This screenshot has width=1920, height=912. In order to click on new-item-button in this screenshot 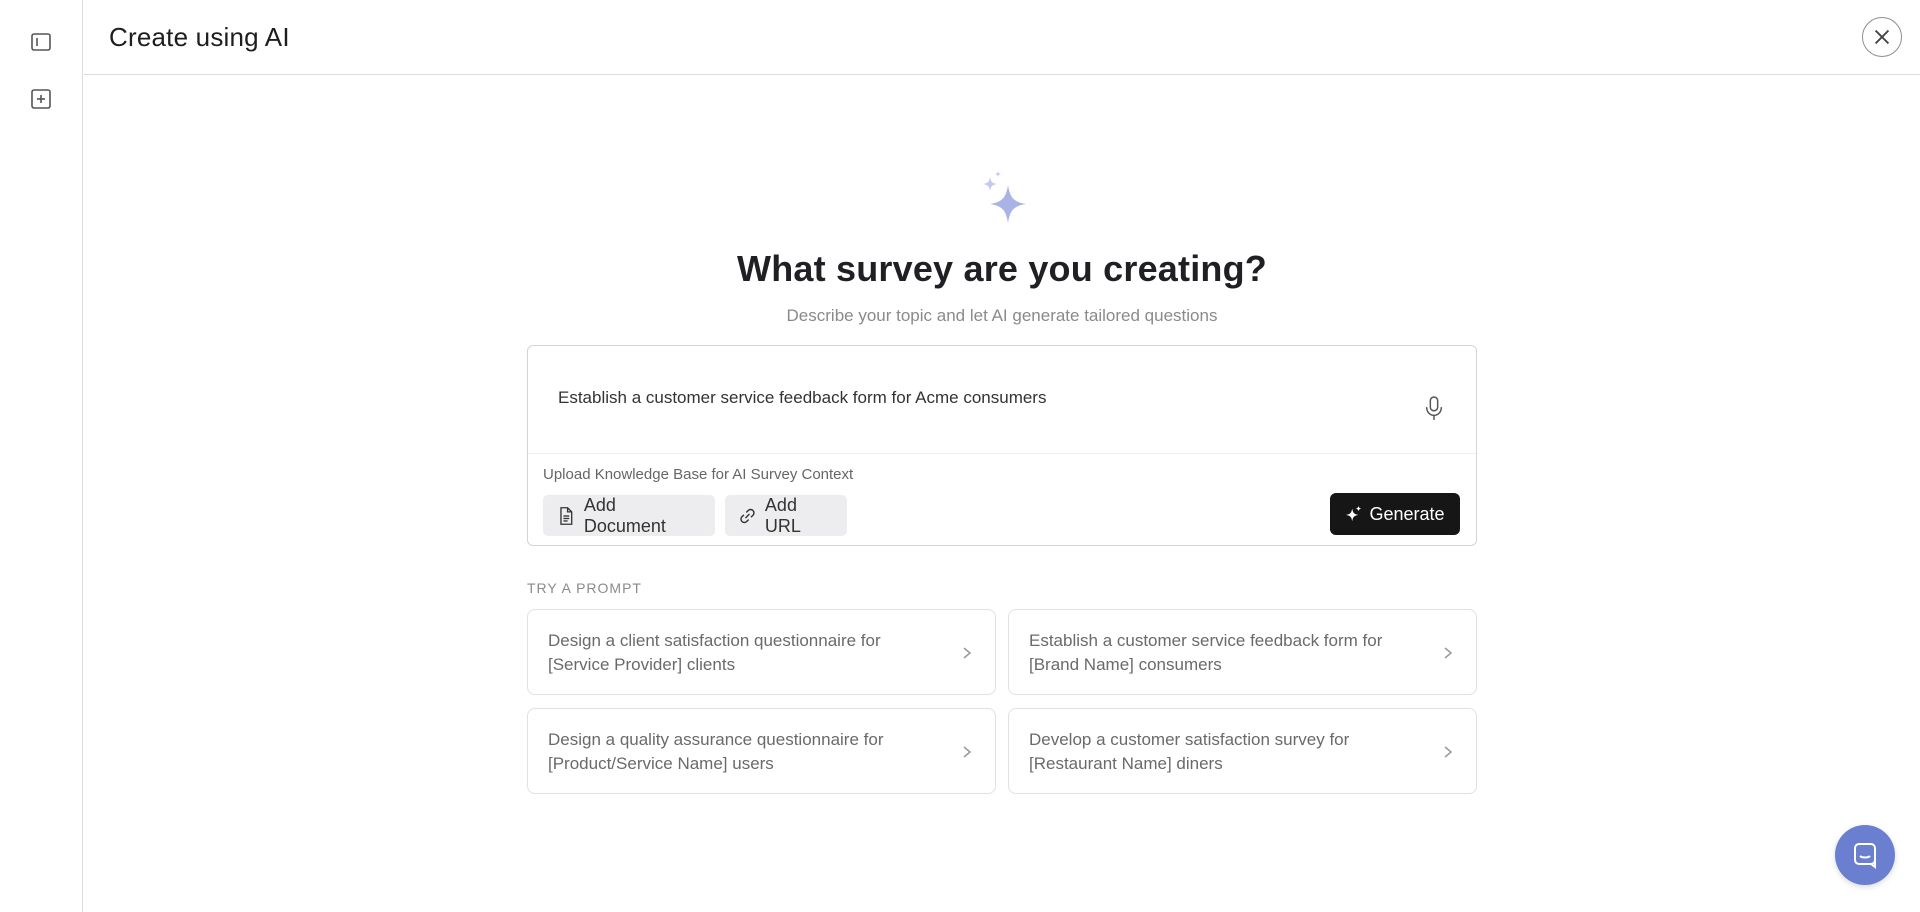, I will do `click(41, 99)`.